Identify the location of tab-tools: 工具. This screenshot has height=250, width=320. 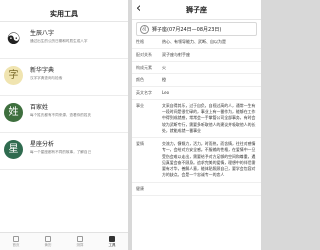
(112, 241).